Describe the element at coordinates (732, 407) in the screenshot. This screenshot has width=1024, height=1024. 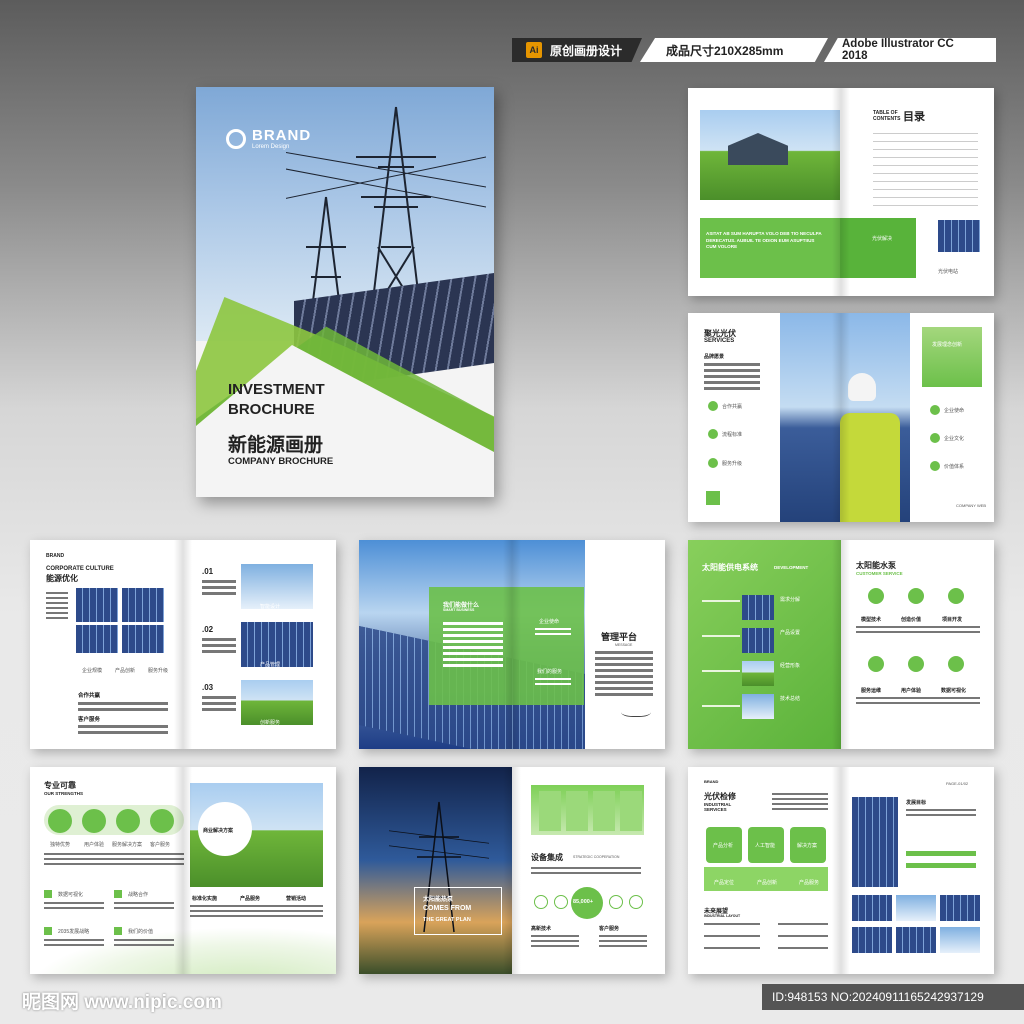
I see `services-item-1: 合作共赢` at that location.